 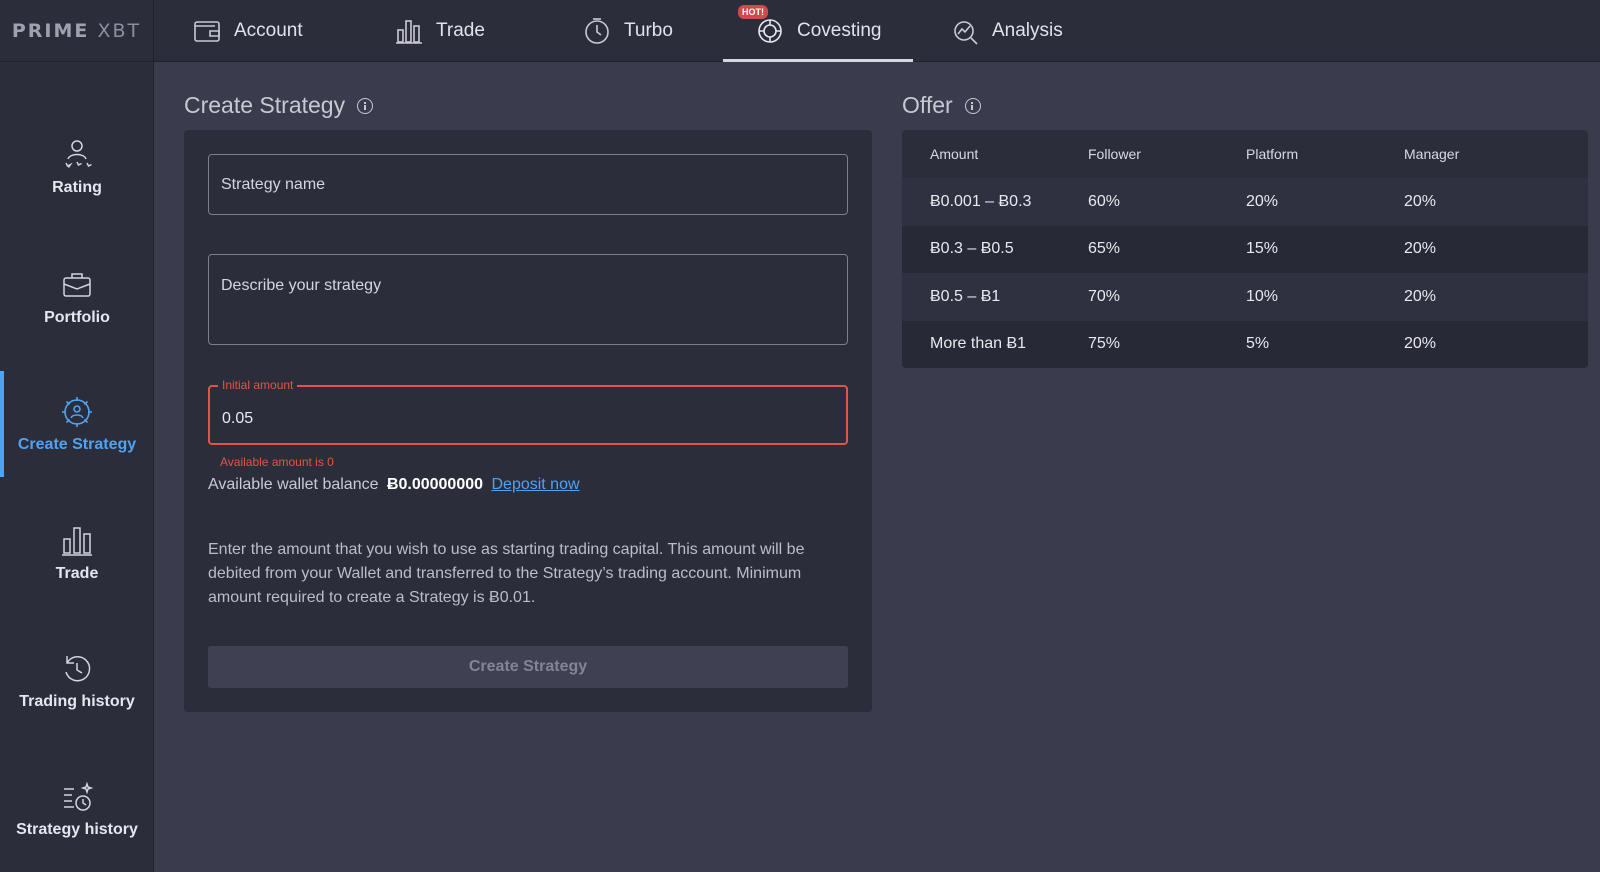 What do you see at coordinates (1245, 297) in the screenshot?
I see `table-row: Ƀ0.5 – Ƀ1 70% 10% 20%` at bounding box center [1245, 297].